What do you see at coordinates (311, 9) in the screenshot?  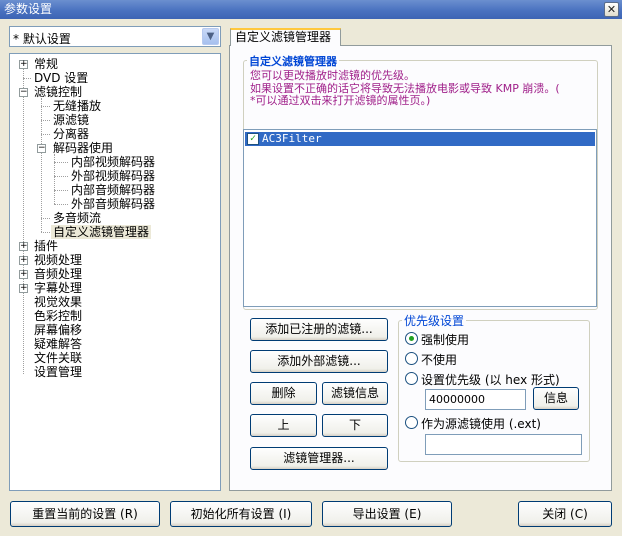 I see `window-titlebar: 参数设置 ✕` at bounding box center [311, 9].